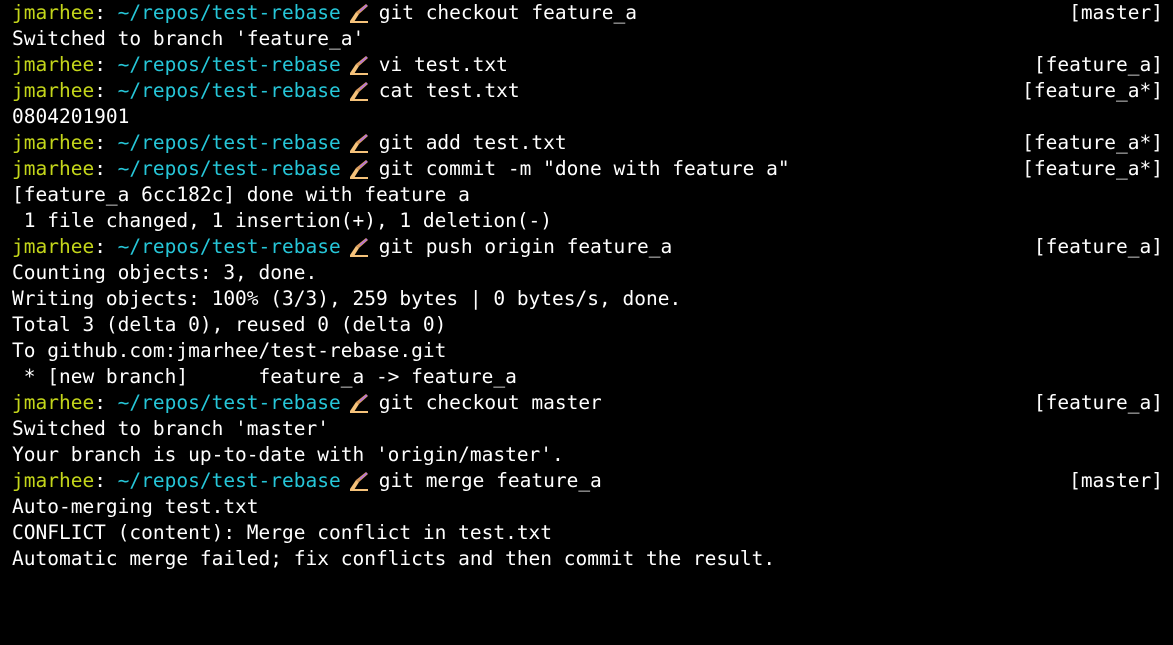 This screenshot has width=1173, height=645. I want to click on command-text: git add test.txt, so click(472, 142).